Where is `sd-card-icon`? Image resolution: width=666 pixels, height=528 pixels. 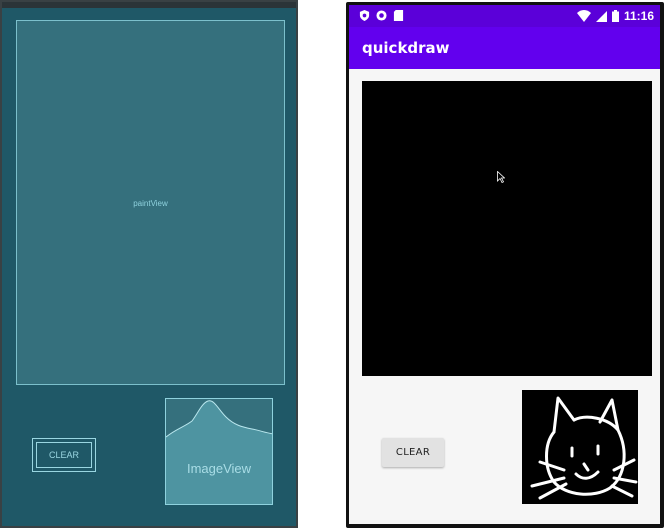
sd-card-icon is located at coordinates (398, 15).